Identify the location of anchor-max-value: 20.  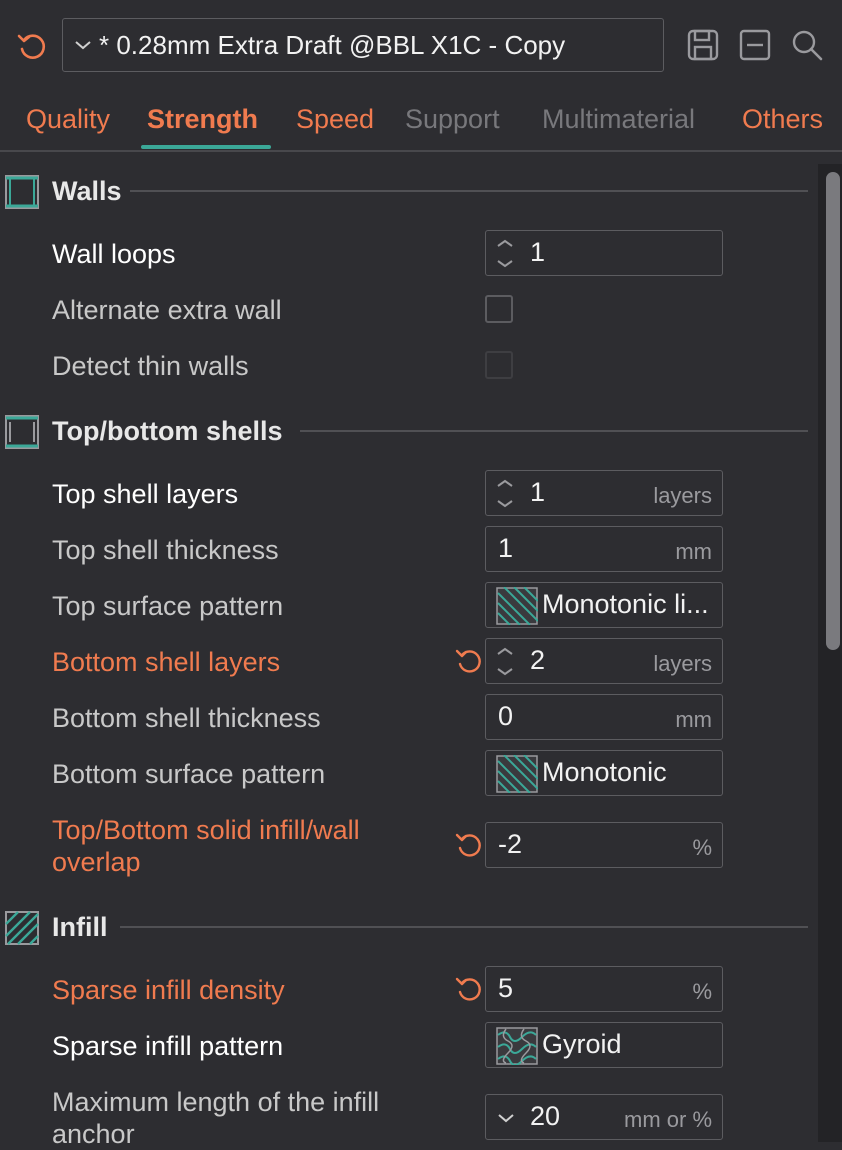
(545, 1116).